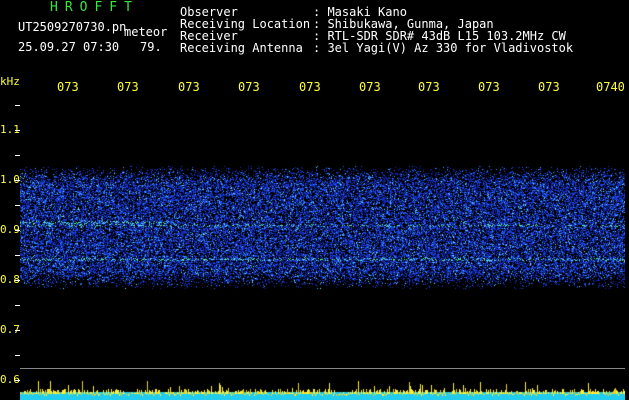 Image resolution: width=629 pixels, height=400 pixels. I want to click on baseline-line, so click(322, 368).